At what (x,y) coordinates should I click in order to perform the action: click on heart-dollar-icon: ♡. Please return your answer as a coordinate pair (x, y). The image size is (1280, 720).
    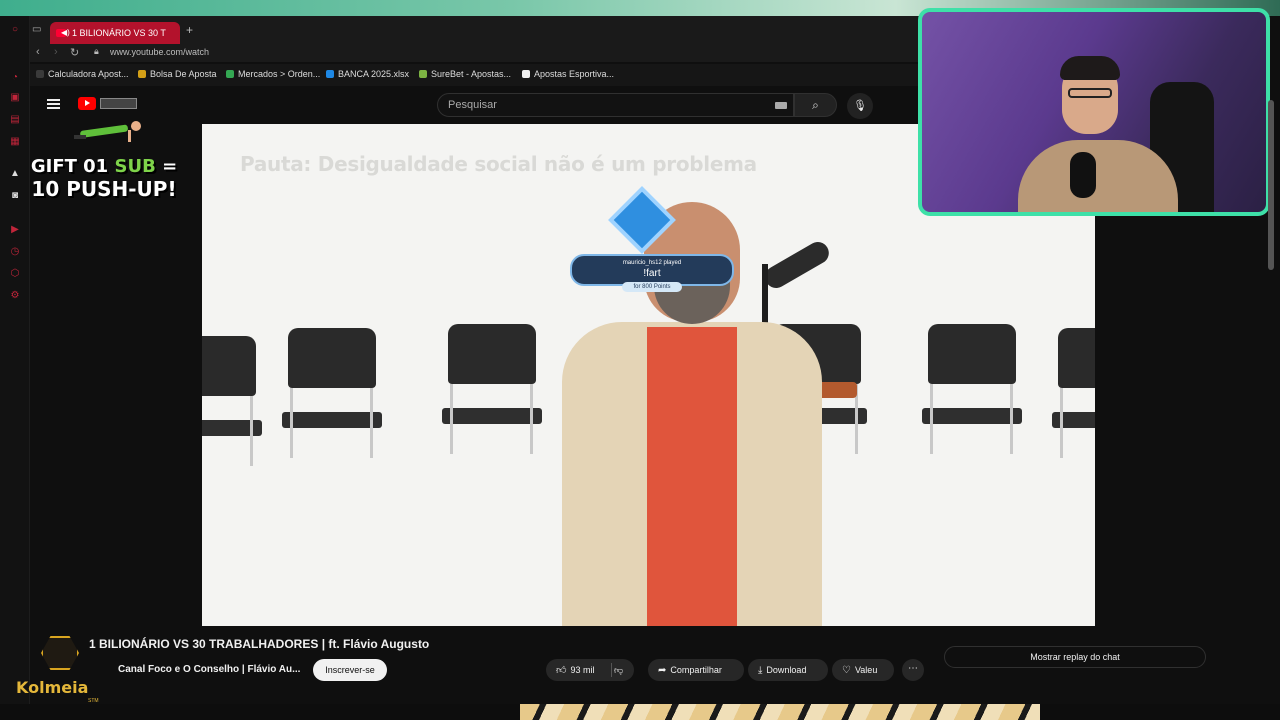
    Looking at the image, I should click on (846, 670).